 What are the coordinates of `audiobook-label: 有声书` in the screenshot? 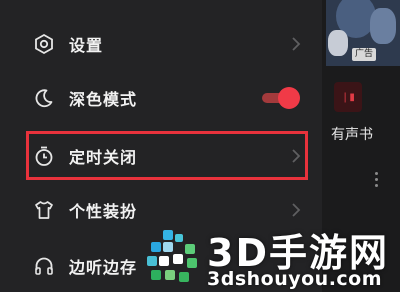 It's located at (352, 134).